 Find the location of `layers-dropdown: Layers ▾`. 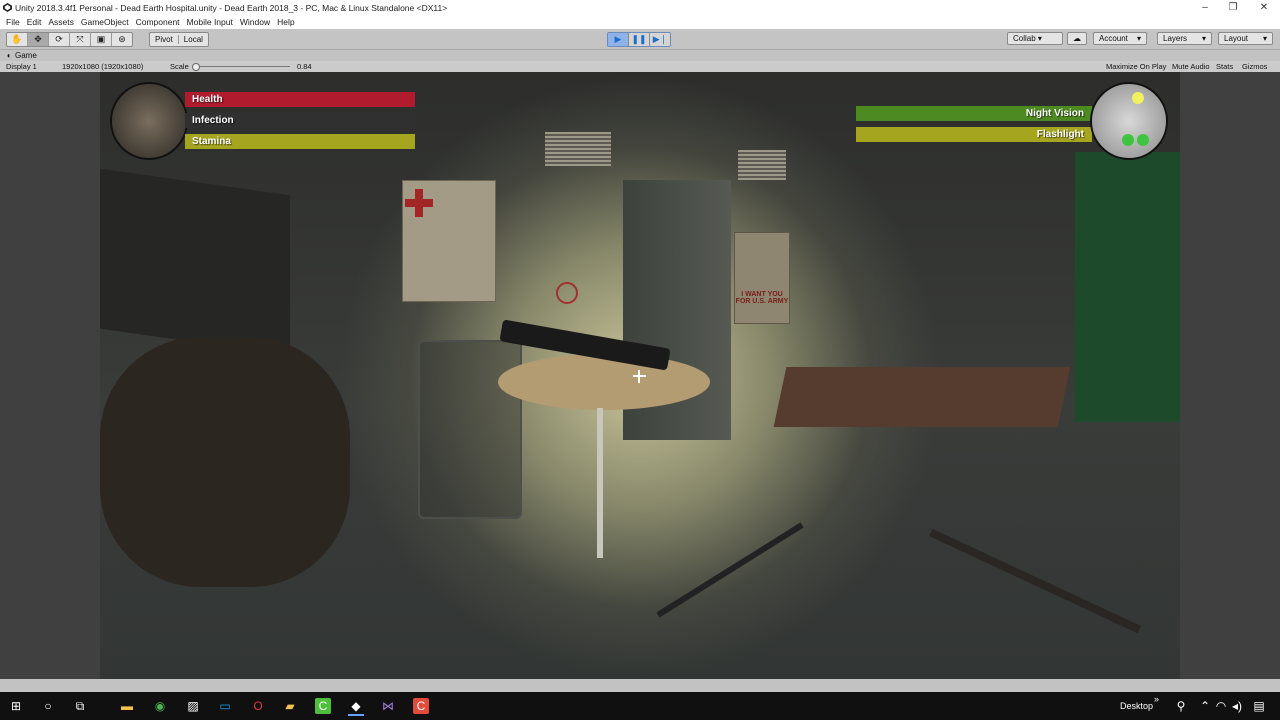

layers-dropdown: Layers ▾ is located at coordinates (1184, 38).